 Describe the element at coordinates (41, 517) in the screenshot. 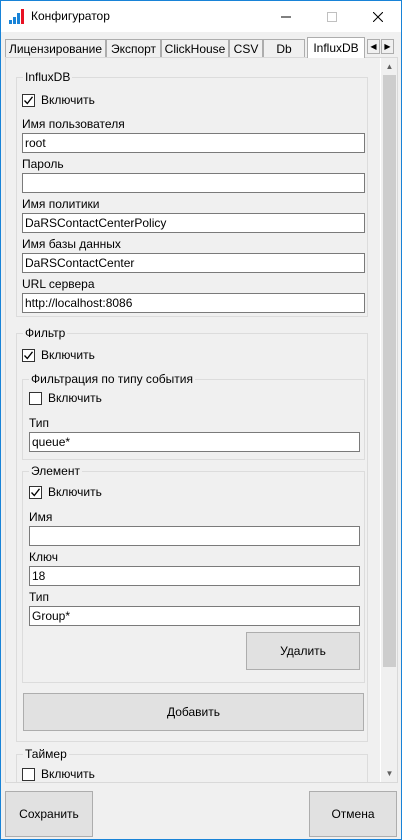

I see `element-name-label: Имя` at that location.